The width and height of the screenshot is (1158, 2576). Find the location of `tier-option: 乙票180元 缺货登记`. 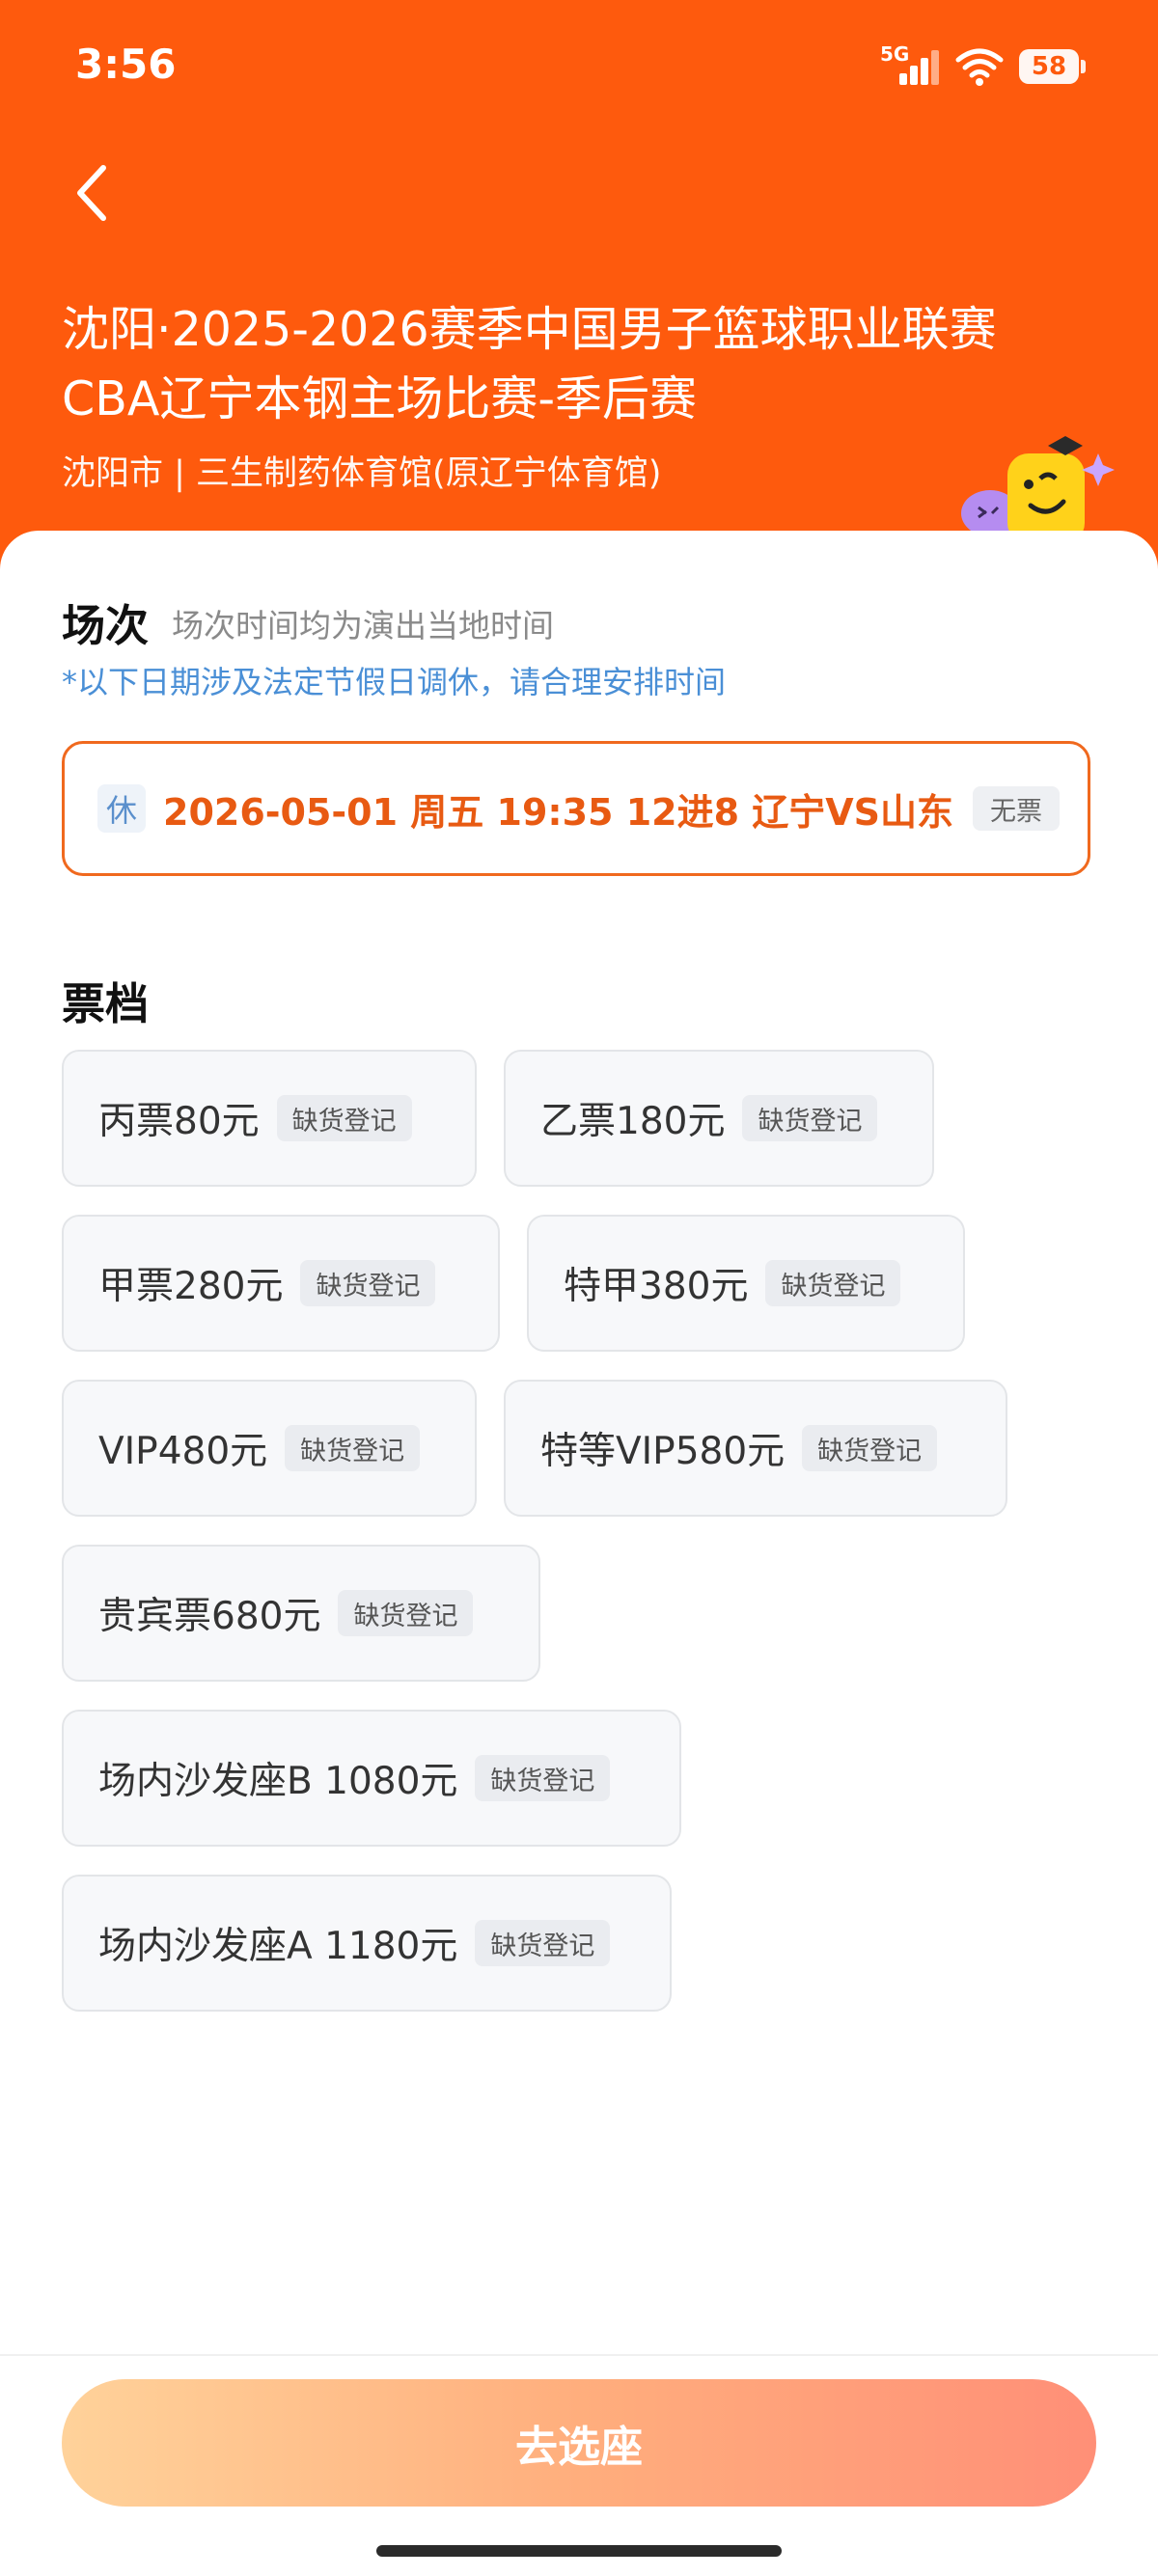

tier-option: 乙票180元 缺货登记 is located at coordinates (719, 1119).